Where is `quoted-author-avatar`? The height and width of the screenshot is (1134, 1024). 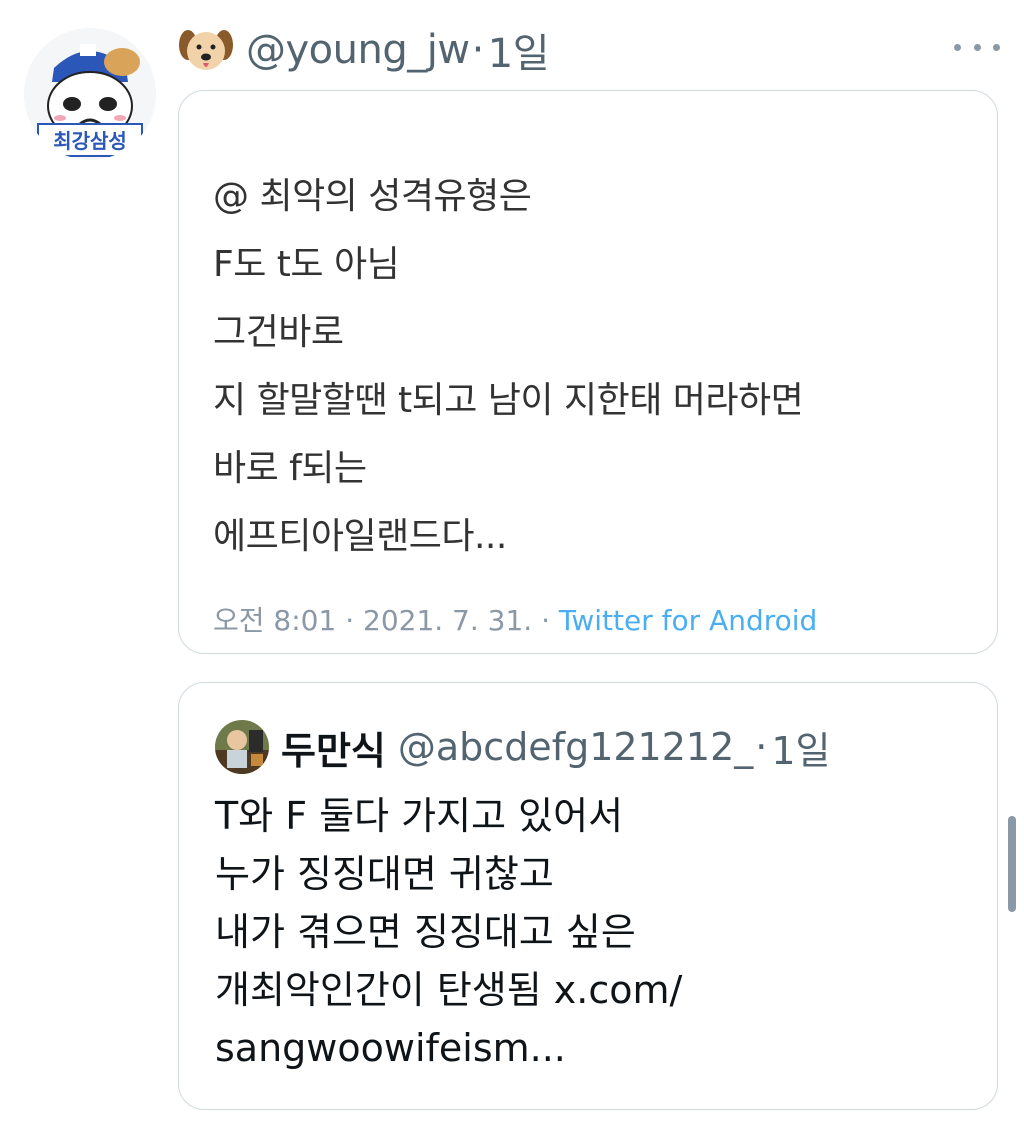
quoted-author-avatar is located at coordinates (242, 747).